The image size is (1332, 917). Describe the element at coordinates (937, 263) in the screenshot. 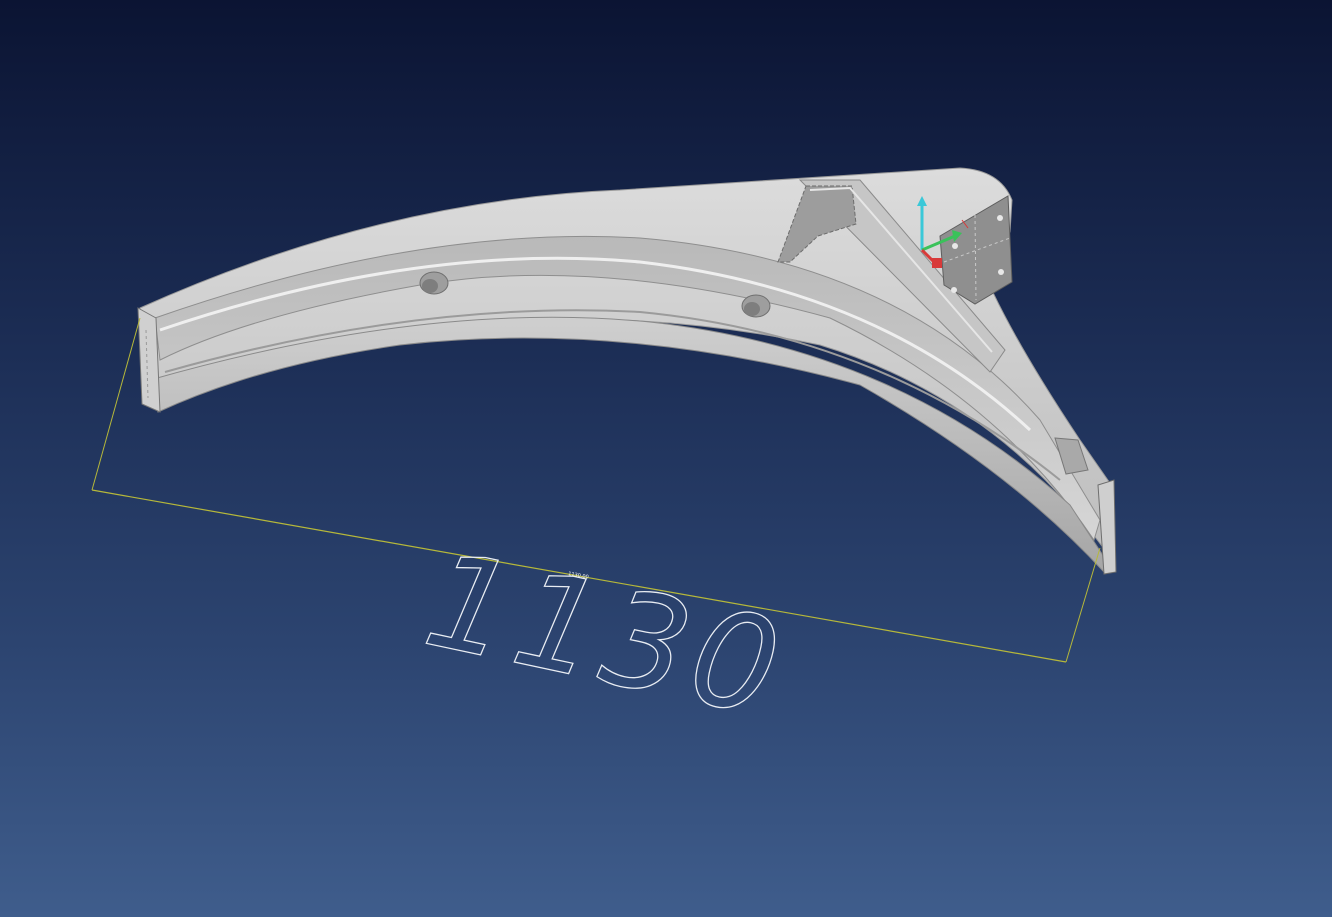

I see `x-axis-box-icon` at that location.